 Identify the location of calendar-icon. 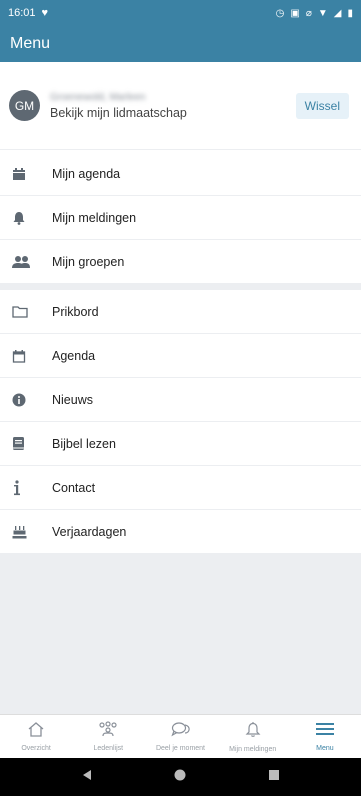
(27, 174).